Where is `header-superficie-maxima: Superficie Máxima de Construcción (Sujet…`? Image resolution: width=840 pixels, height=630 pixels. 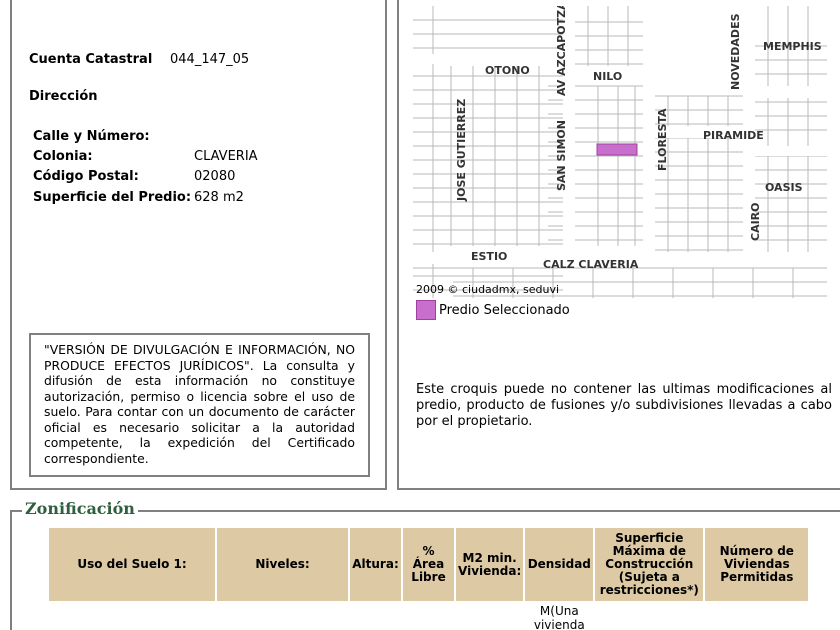 header-superficie-maxima: Superficie Máxima de Construcción (Sujet… is located at coordinates (649, 564).